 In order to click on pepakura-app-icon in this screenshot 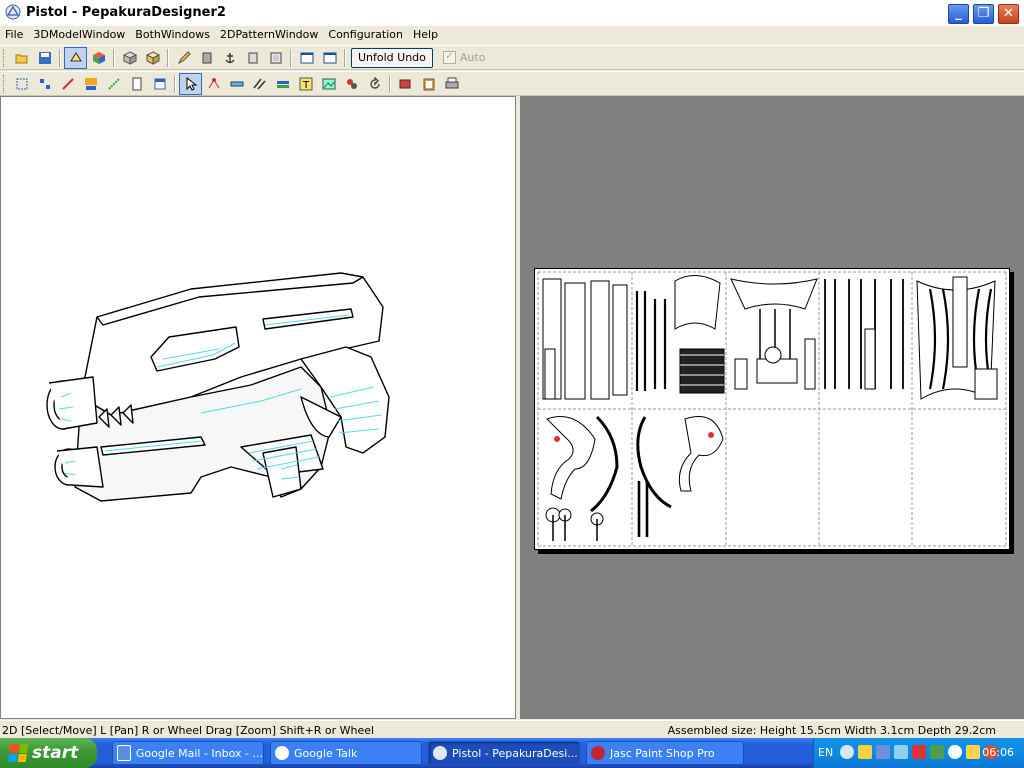, I will do `click(13, 12)`.